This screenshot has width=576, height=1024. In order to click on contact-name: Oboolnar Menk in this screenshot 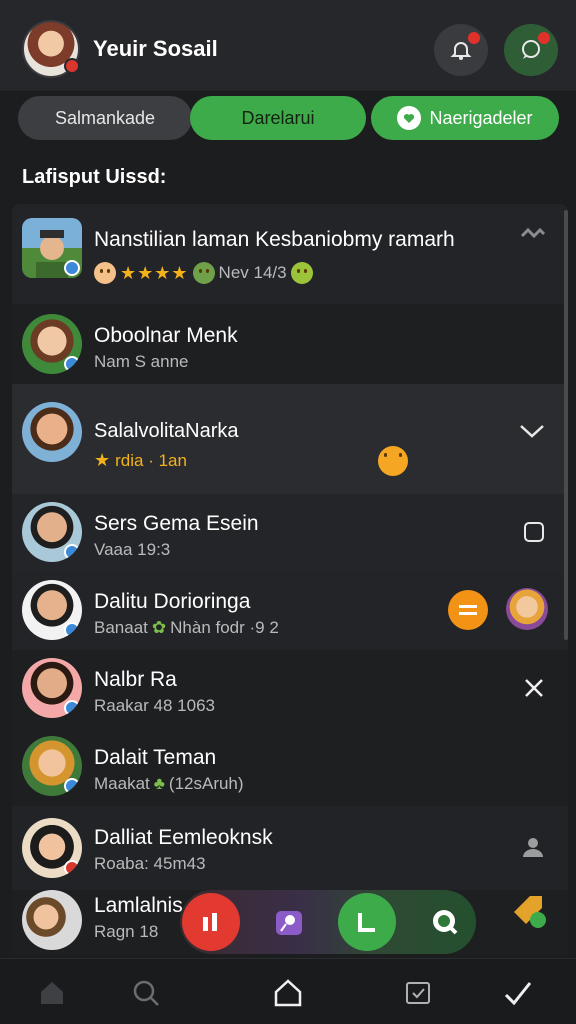, I will do `click(166, 335)`.